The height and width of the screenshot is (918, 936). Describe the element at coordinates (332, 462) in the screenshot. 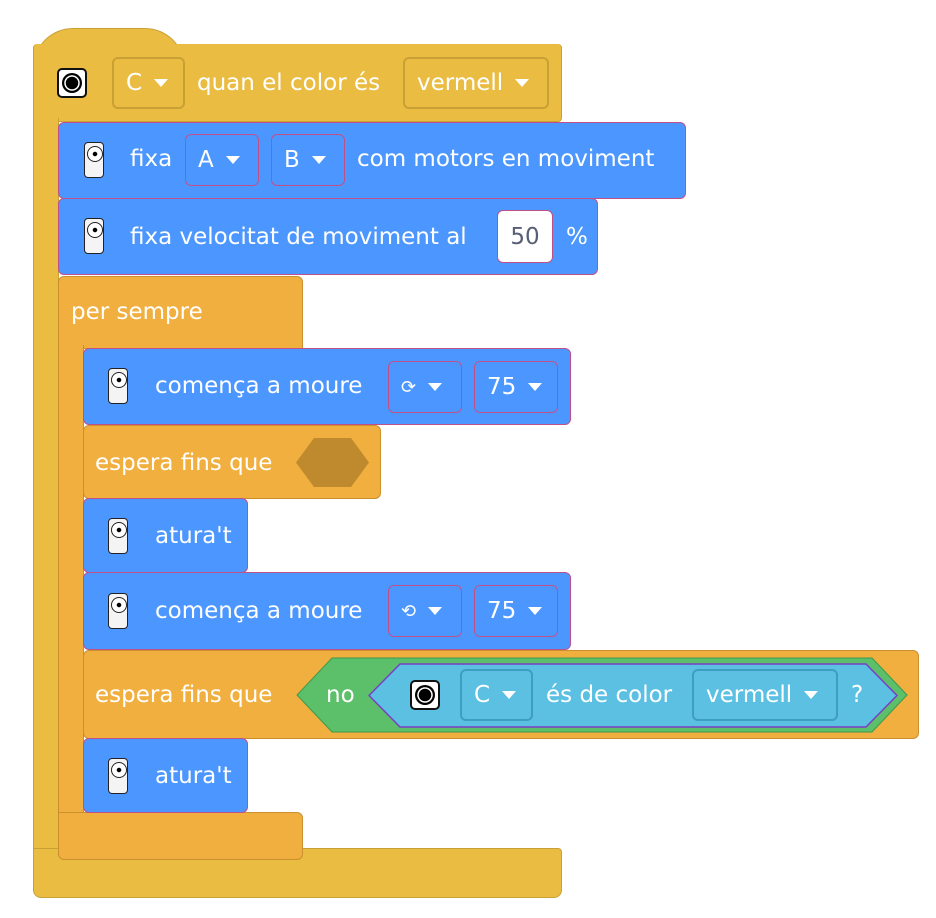

I see `empty-boolean-slot` at that location.